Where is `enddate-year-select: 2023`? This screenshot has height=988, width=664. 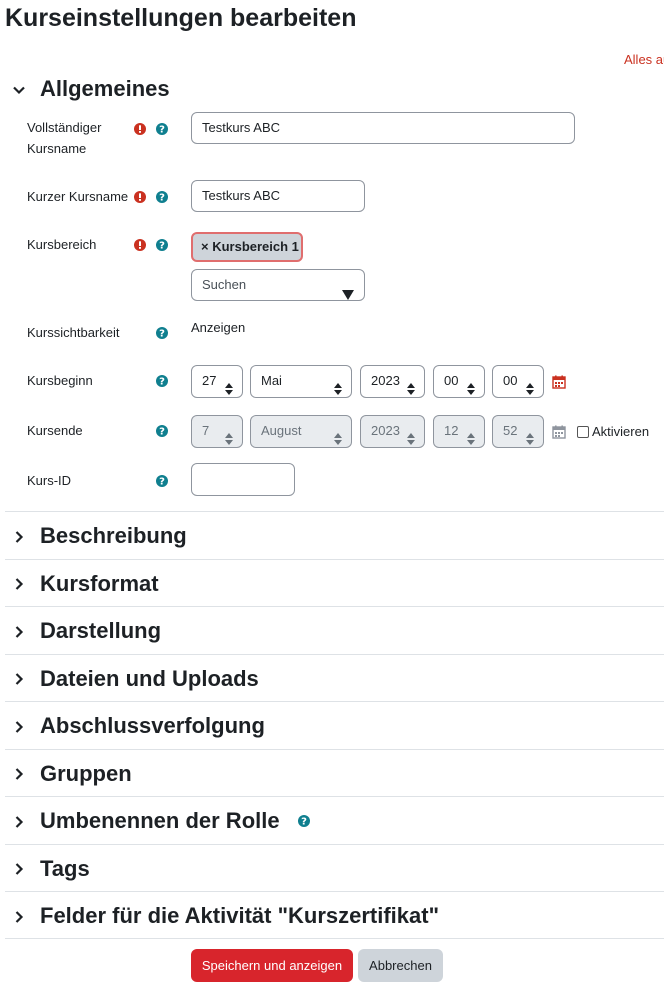
enddate-year-select: 2023 is located at coordinates (392, 431).